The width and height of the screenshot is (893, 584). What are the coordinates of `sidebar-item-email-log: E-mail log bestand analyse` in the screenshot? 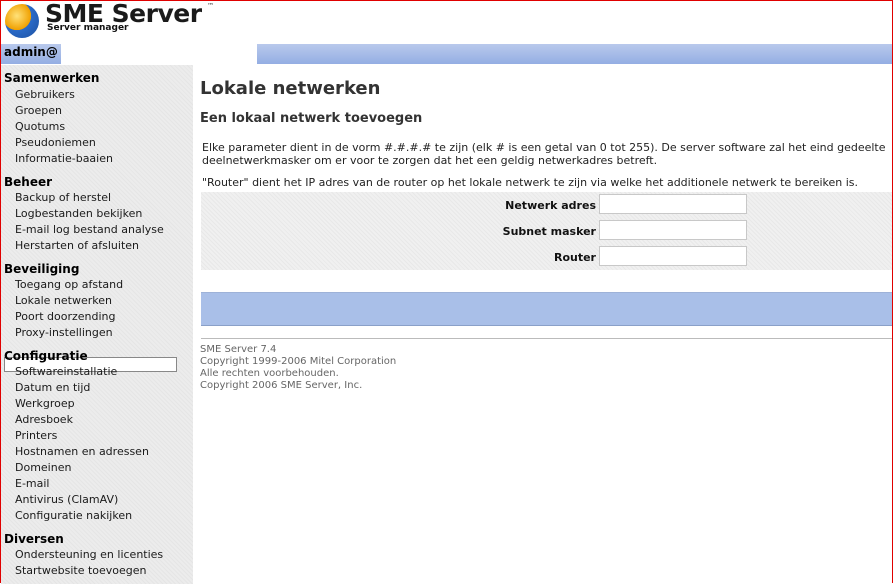 It's located at (89, 229).